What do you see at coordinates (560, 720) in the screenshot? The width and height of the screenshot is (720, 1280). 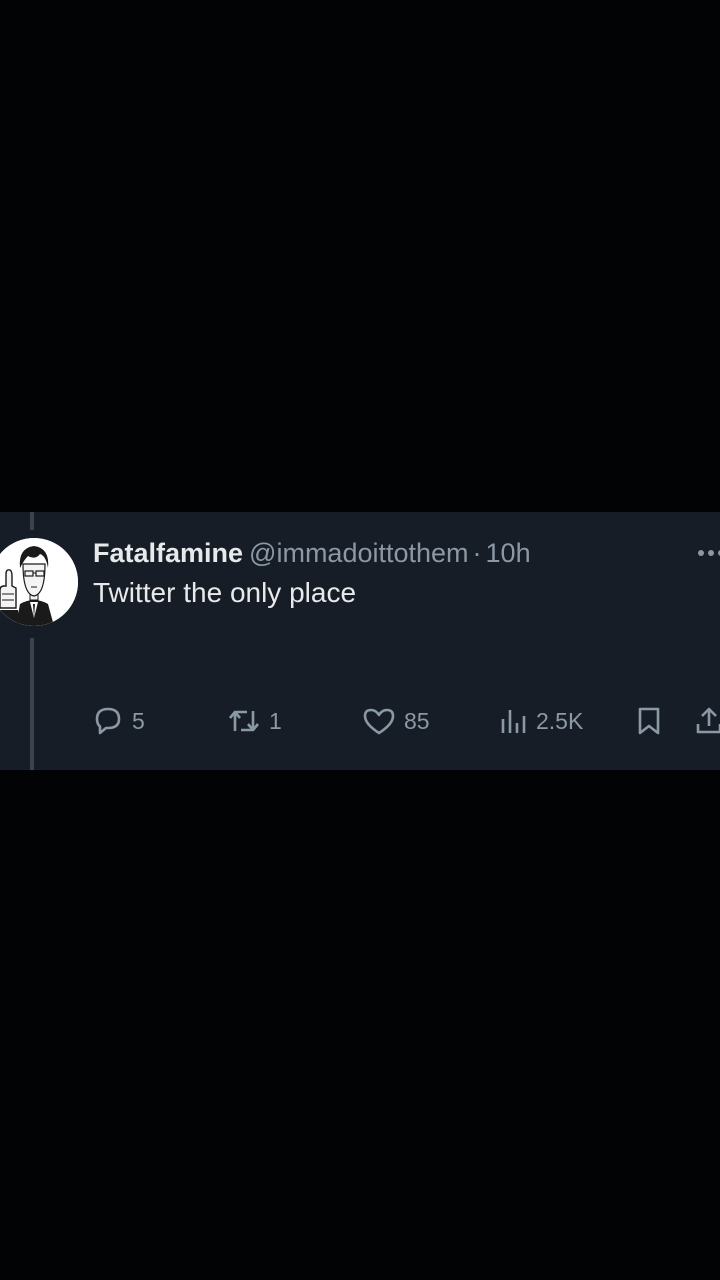 I see `views-count: 2.5K` at bounding box center [560, 720].